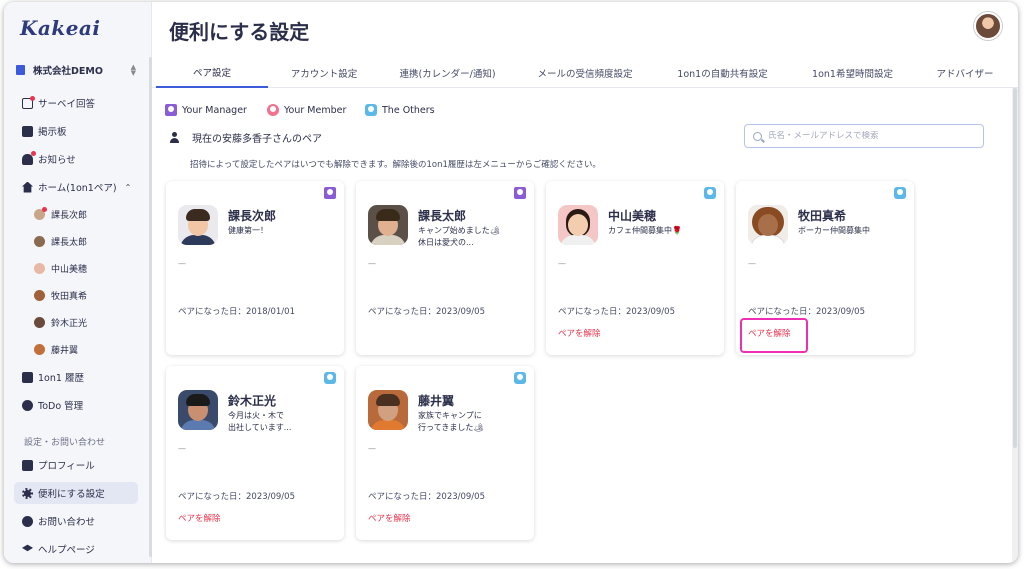  What do you see at coordinates (29, 157) in the screenshot?
I see `bell-icon` at bounding box center [29, 157].